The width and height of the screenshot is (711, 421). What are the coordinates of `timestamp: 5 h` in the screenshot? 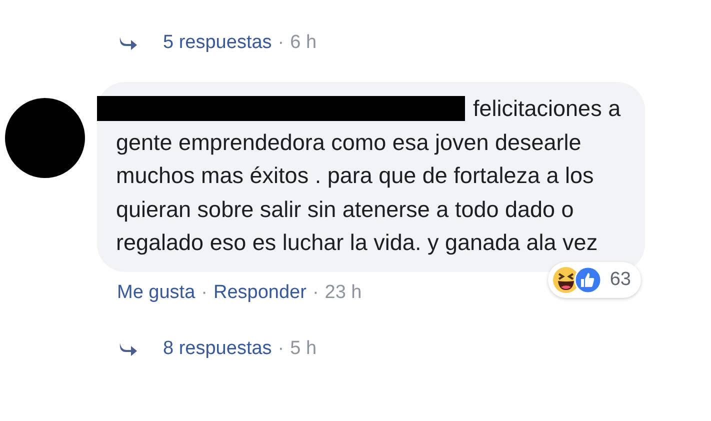 It's located at (303, 349).